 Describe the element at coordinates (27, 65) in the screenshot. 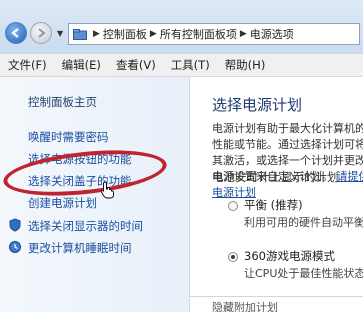

I see `menu-file: 文件(F)` at that location.